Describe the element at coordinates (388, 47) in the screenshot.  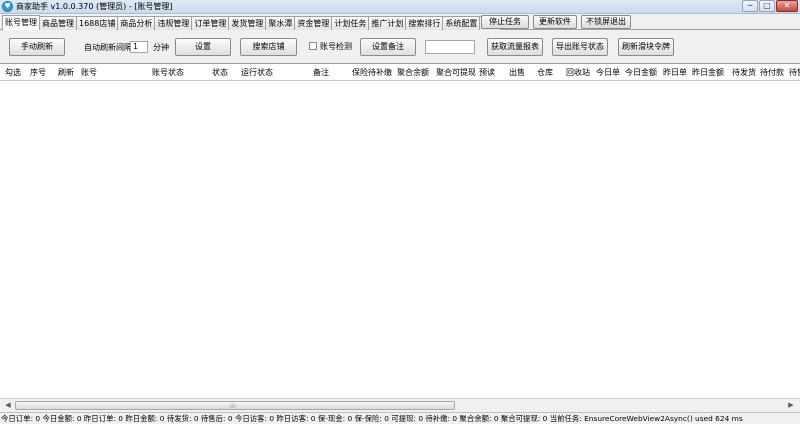
I see `set-remark-button: 设置备注` at that location.